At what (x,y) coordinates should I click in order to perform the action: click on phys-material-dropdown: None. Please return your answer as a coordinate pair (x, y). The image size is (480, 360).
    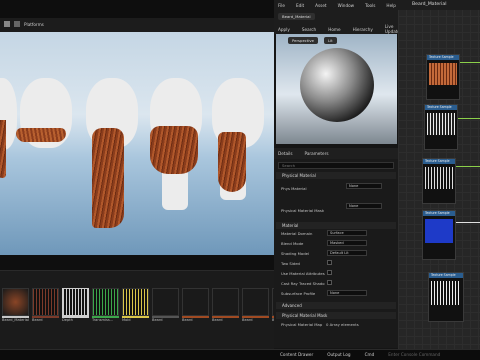
    Looking at the image, I should click on (364, 186).